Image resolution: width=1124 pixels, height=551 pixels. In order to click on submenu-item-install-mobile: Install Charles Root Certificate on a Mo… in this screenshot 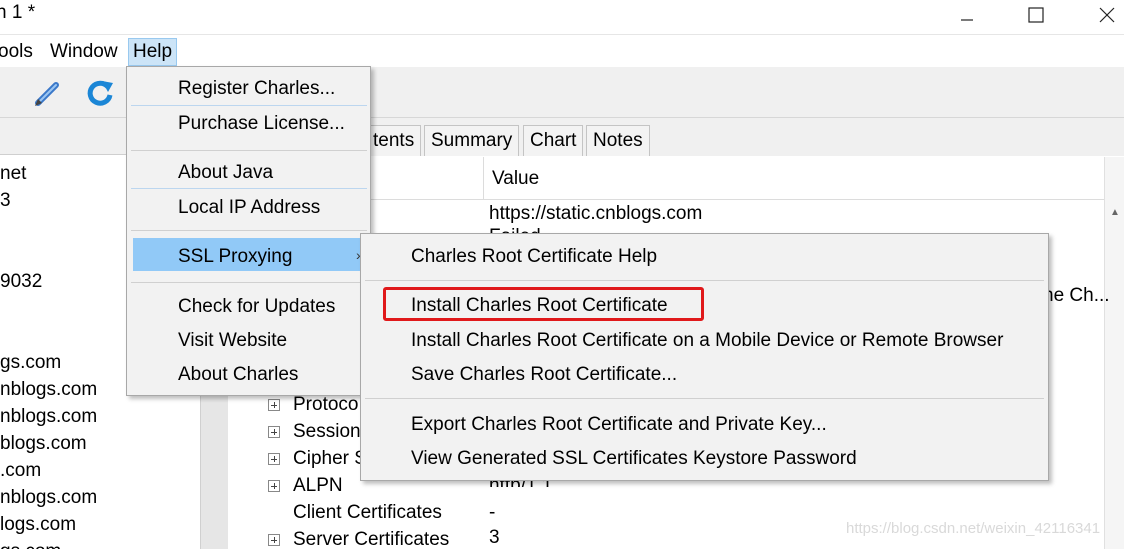, I will do `click(707, 341)`.